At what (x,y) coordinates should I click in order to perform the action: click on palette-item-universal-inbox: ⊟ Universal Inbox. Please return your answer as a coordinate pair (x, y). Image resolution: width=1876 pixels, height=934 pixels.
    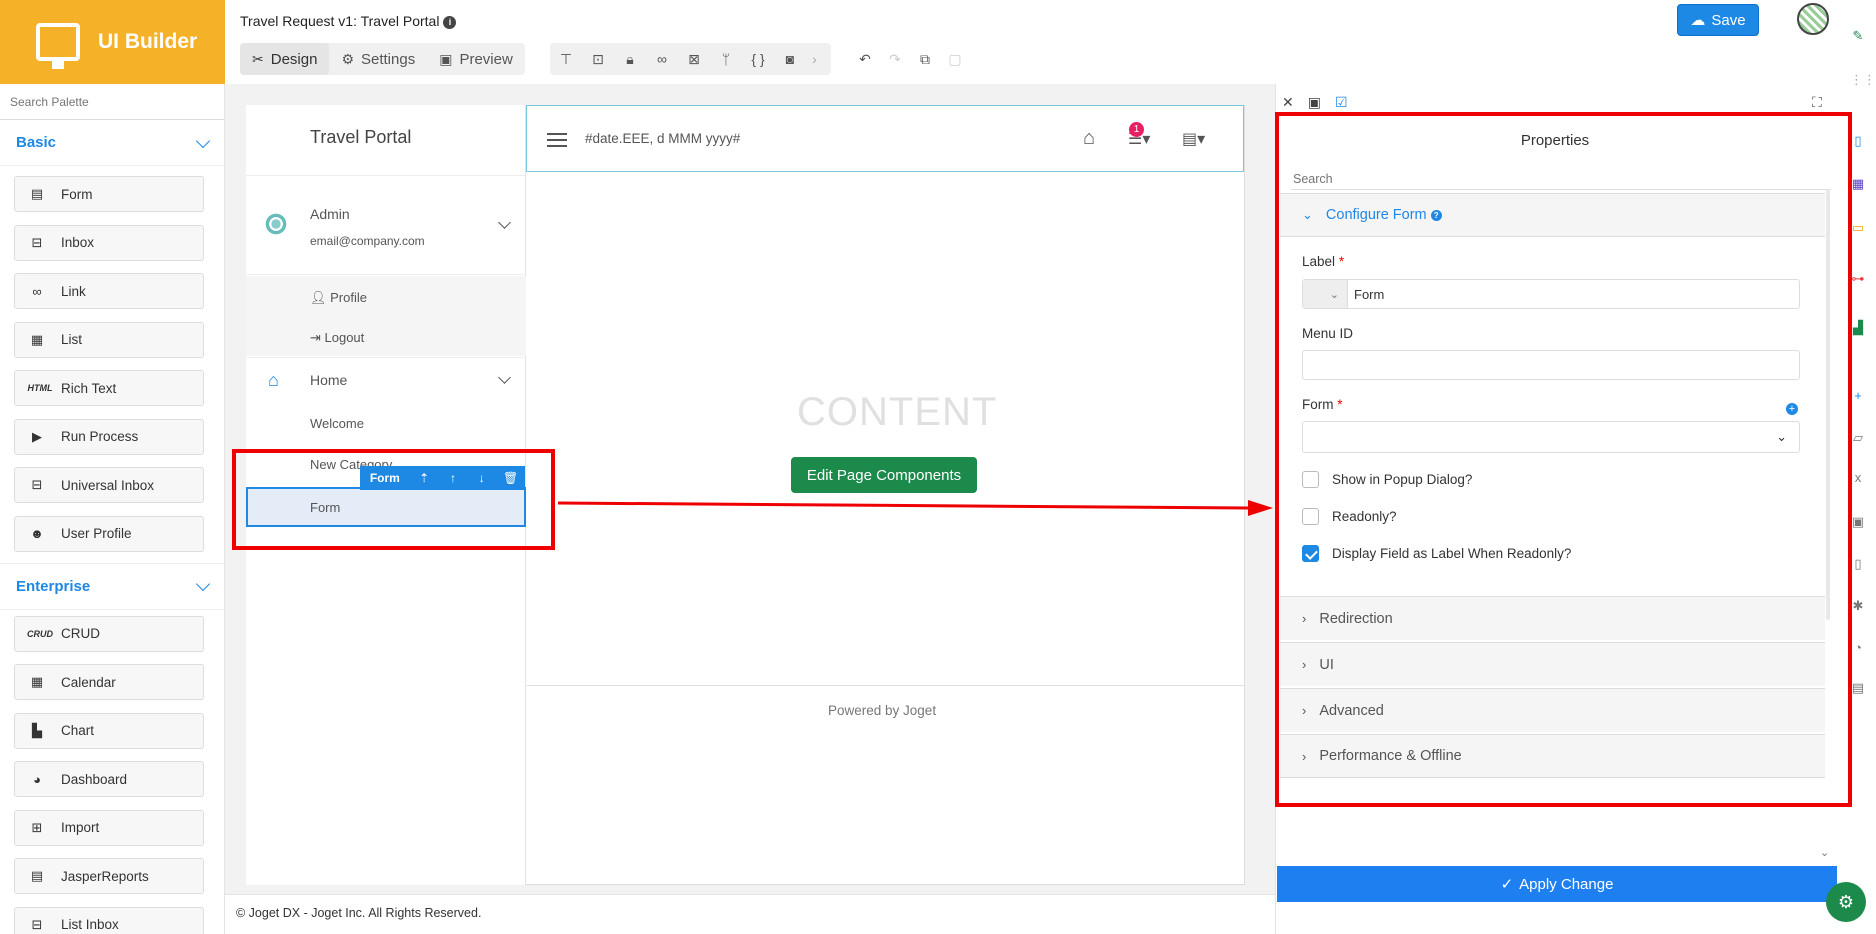
    Looking at the image, I should click on (109, 485).